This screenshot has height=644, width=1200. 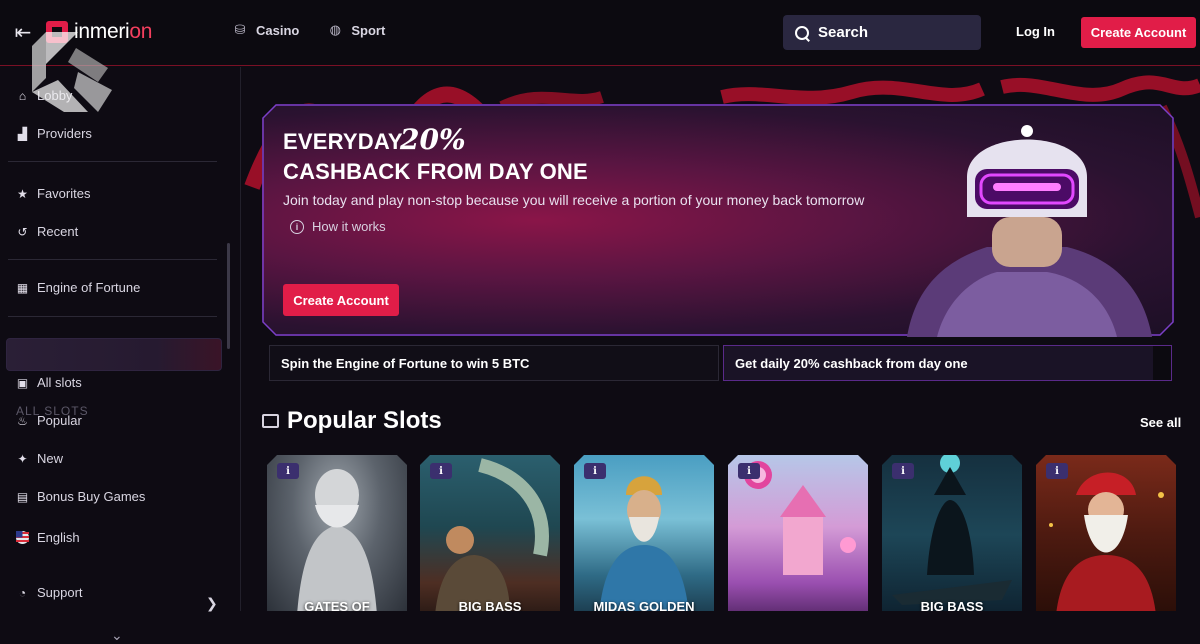 I want to click on sidebar-item-recent: ↺ Recent, so click(x=47, y=231).